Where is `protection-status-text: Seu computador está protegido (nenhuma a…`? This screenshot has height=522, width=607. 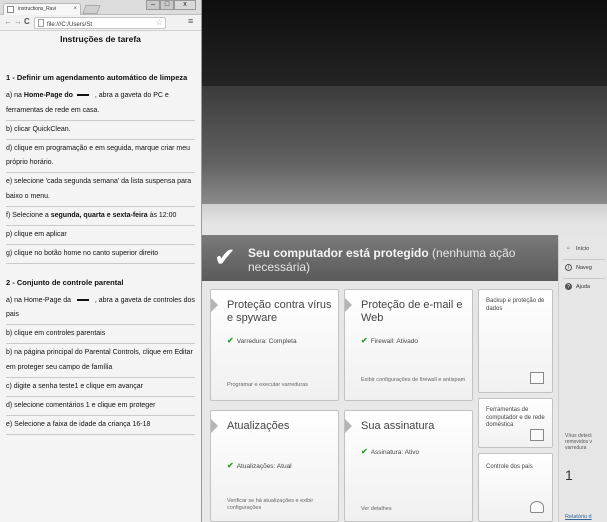
protection-status-text: Seu computador está protegido (nenhuma a… is located at coordinates (382, 260).